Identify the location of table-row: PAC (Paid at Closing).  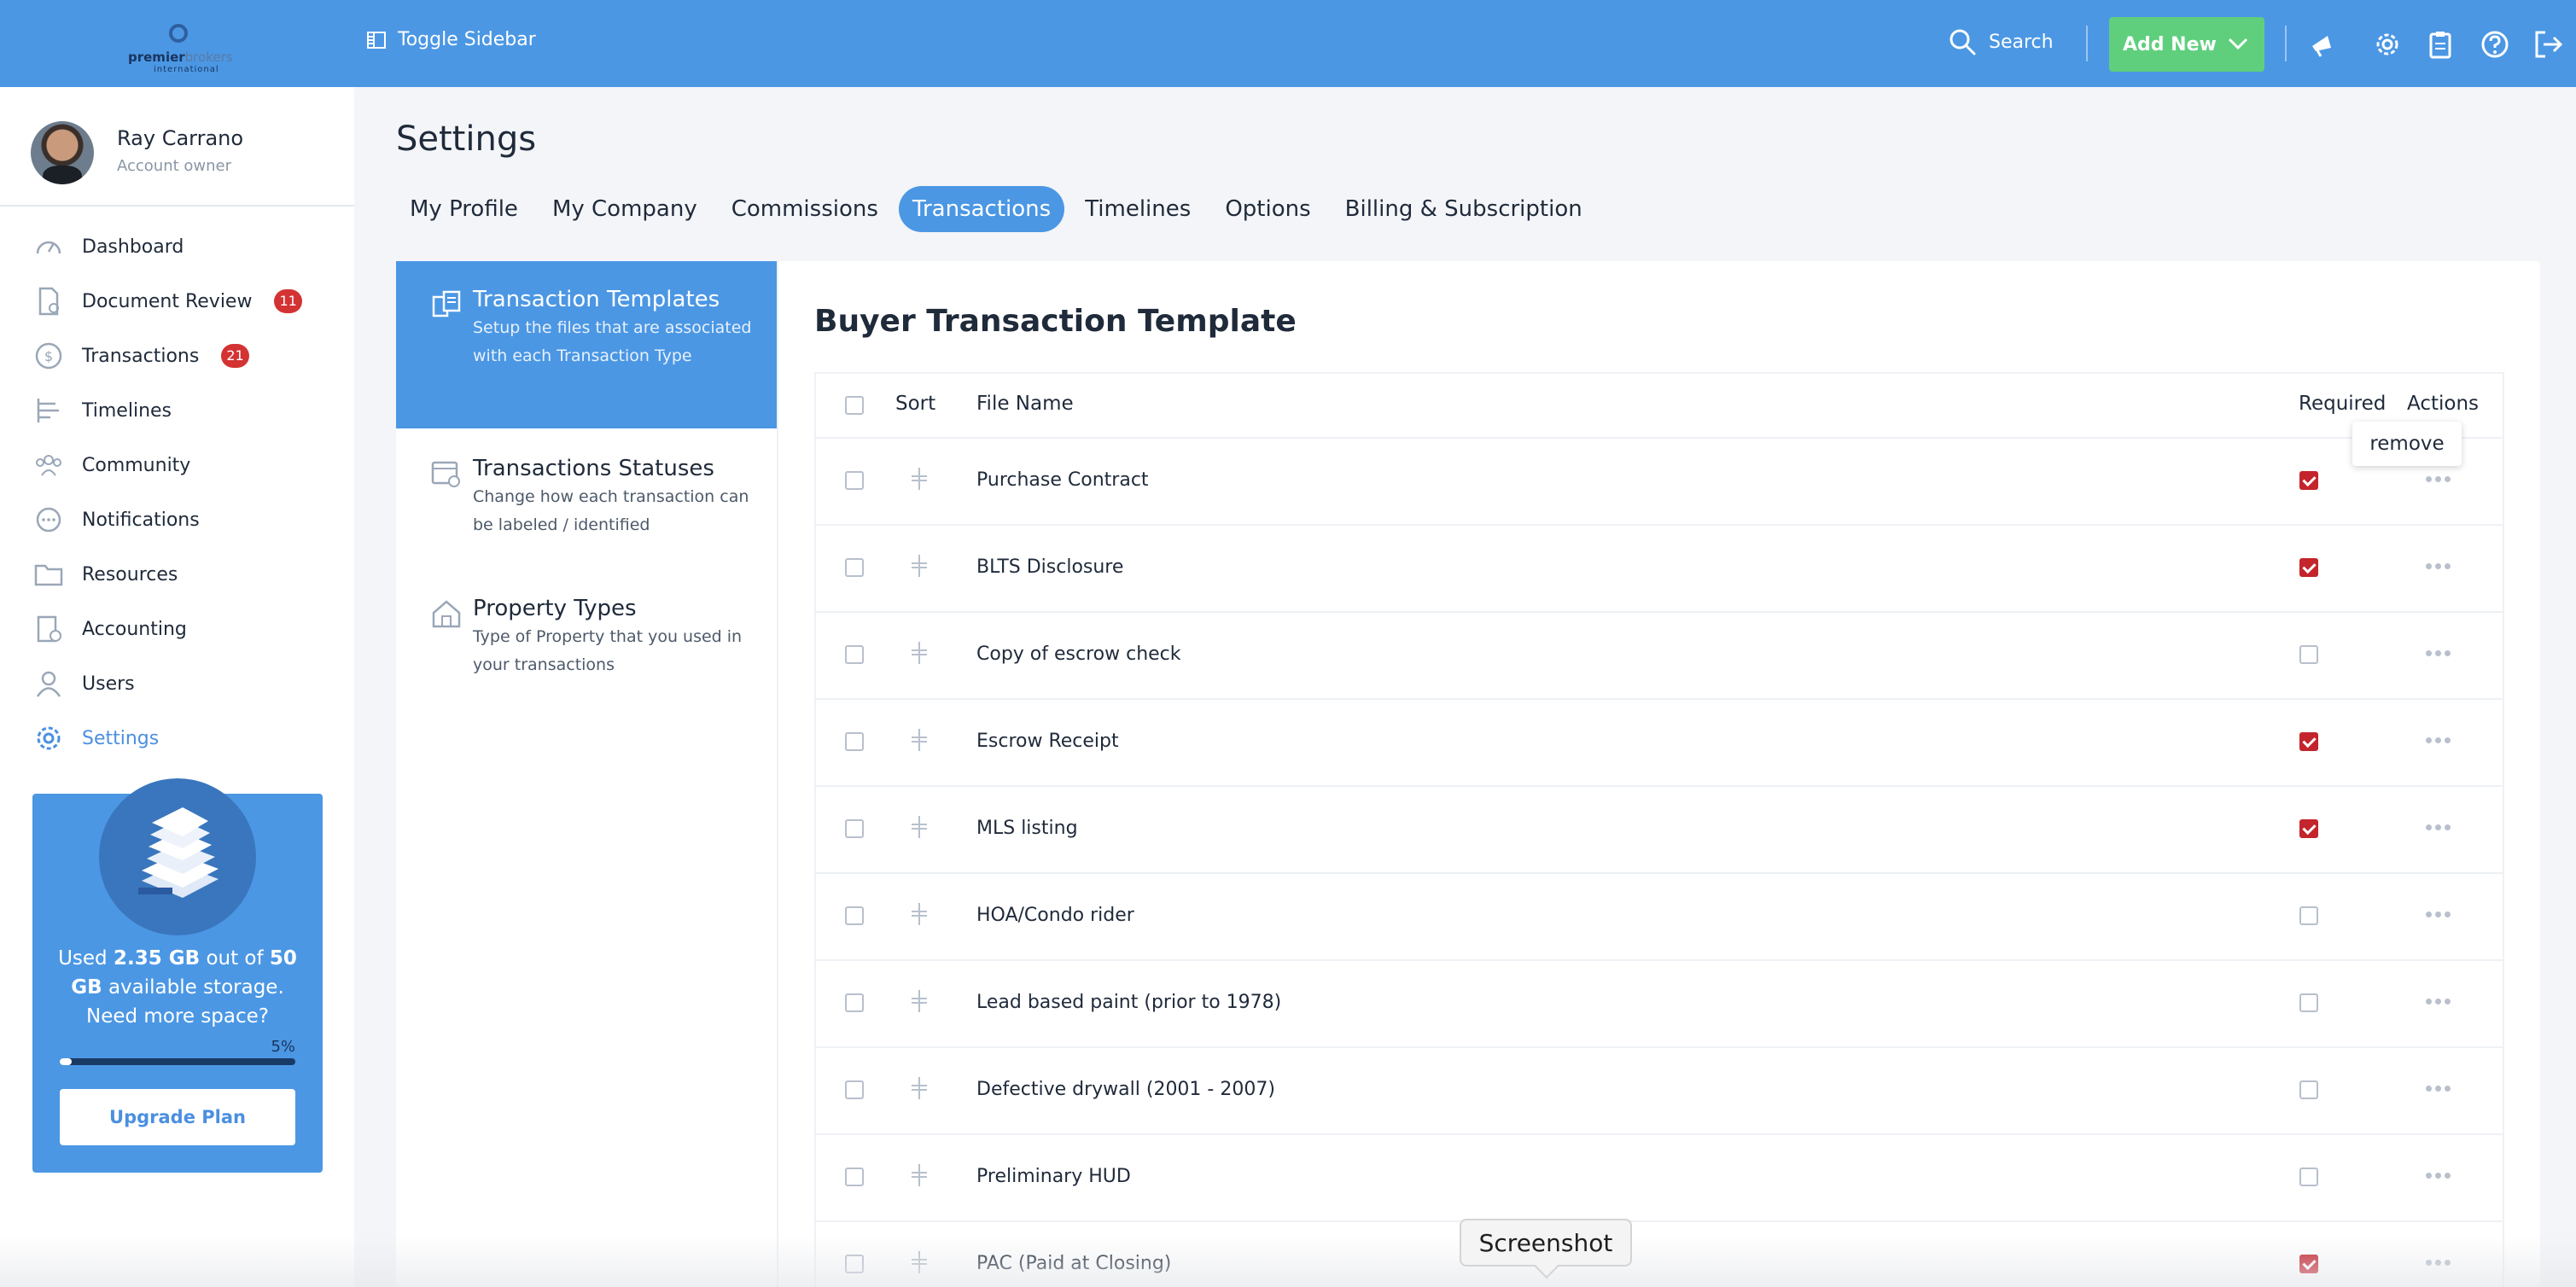
(1659, 1254).